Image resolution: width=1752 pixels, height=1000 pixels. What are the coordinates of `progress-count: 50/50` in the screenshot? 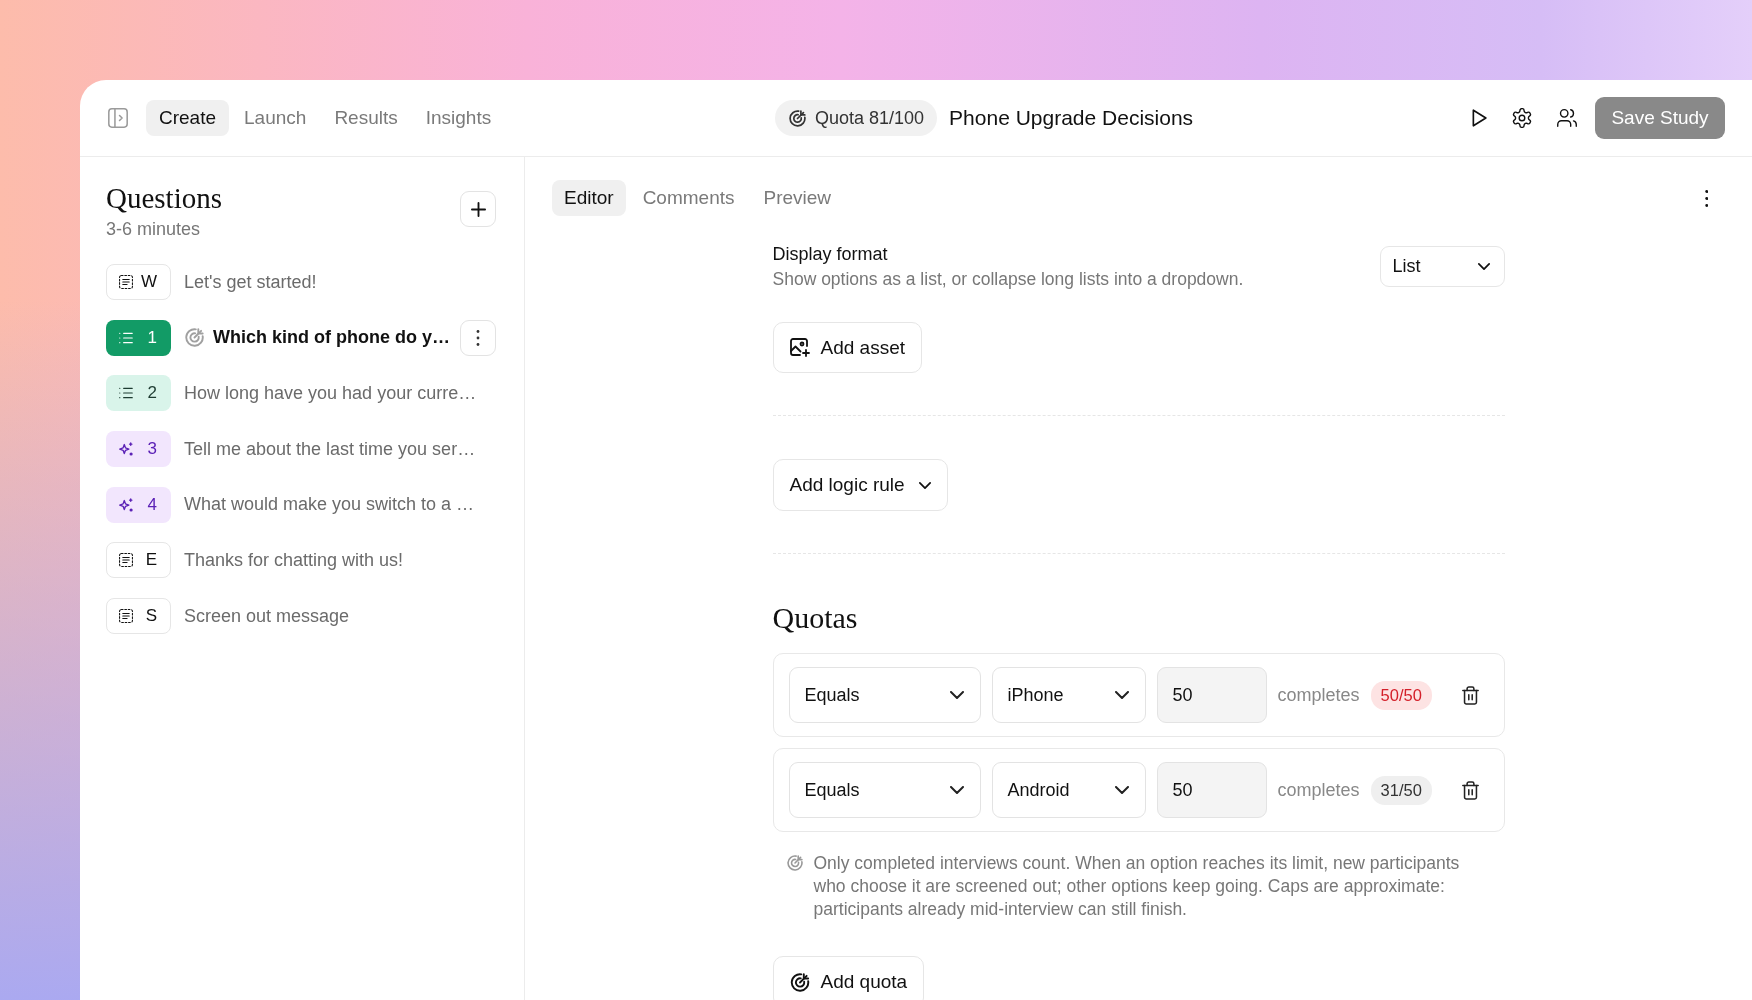 It's located at (1401, 695).